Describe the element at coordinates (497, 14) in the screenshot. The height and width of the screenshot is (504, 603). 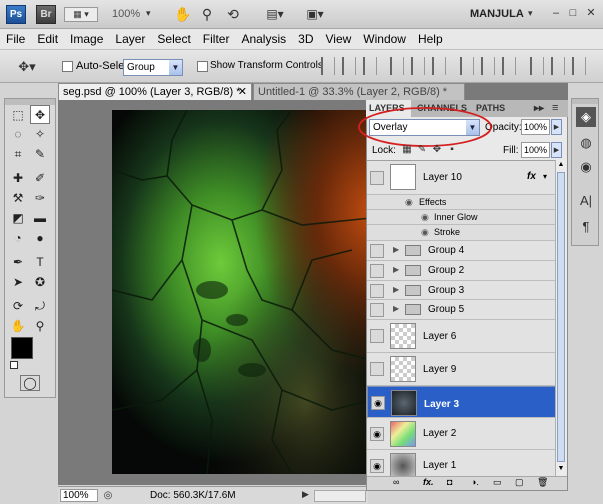
I see `workspace-name: MANJULA` at that location.